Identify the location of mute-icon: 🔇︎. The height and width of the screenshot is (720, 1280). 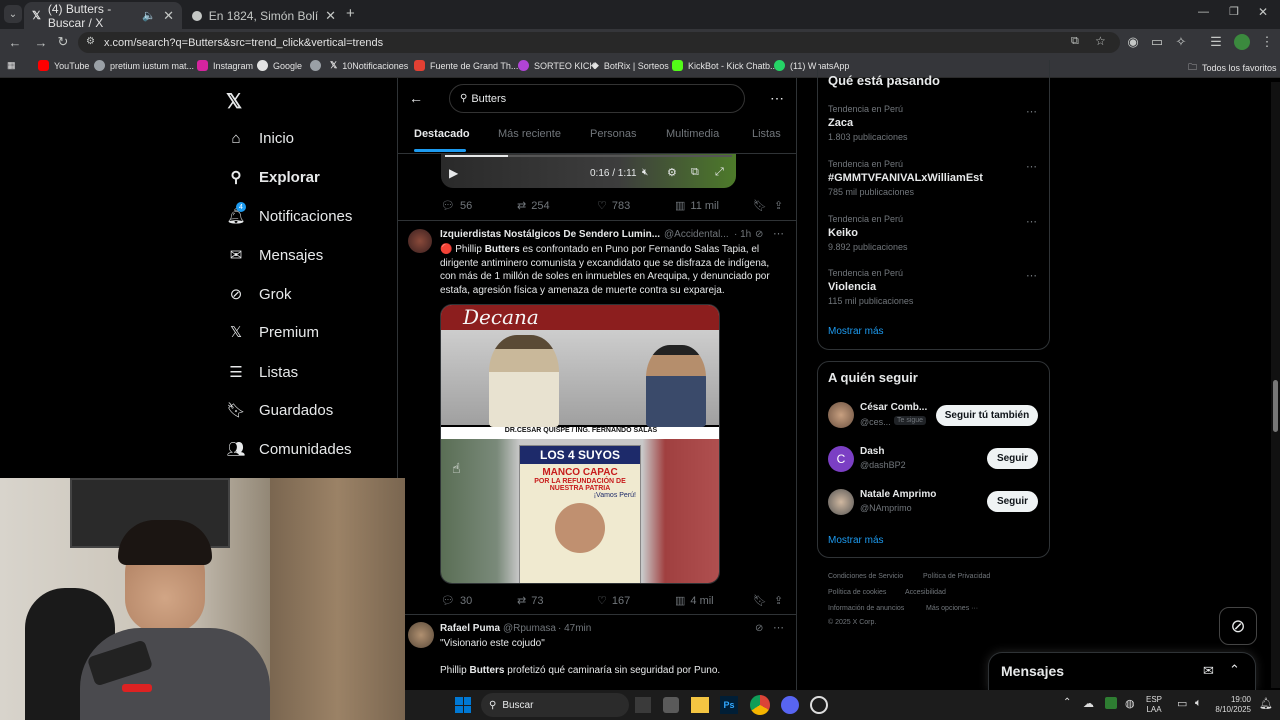
(645, 172).